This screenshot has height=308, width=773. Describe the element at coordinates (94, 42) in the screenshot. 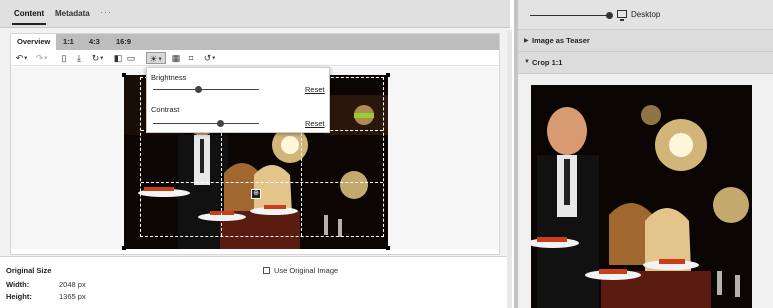

I see `tab-ratio-4-3: 4:3` at that location.